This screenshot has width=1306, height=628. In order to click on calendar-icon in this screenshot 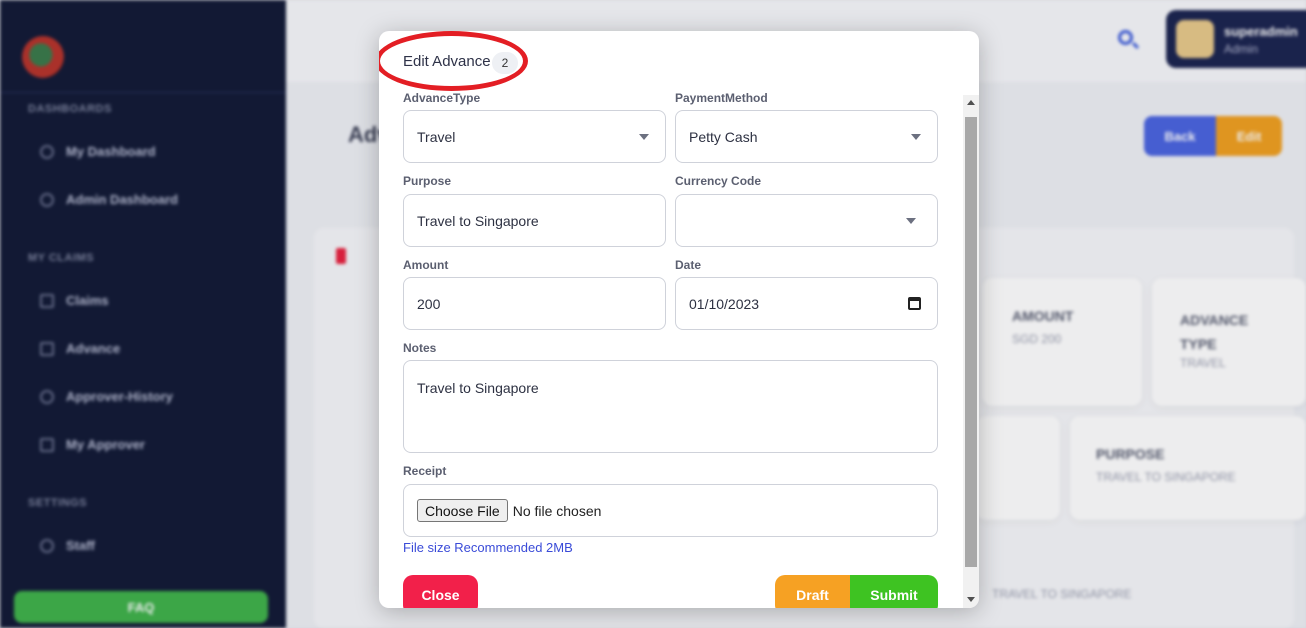, I will do `click(914, 303)`.